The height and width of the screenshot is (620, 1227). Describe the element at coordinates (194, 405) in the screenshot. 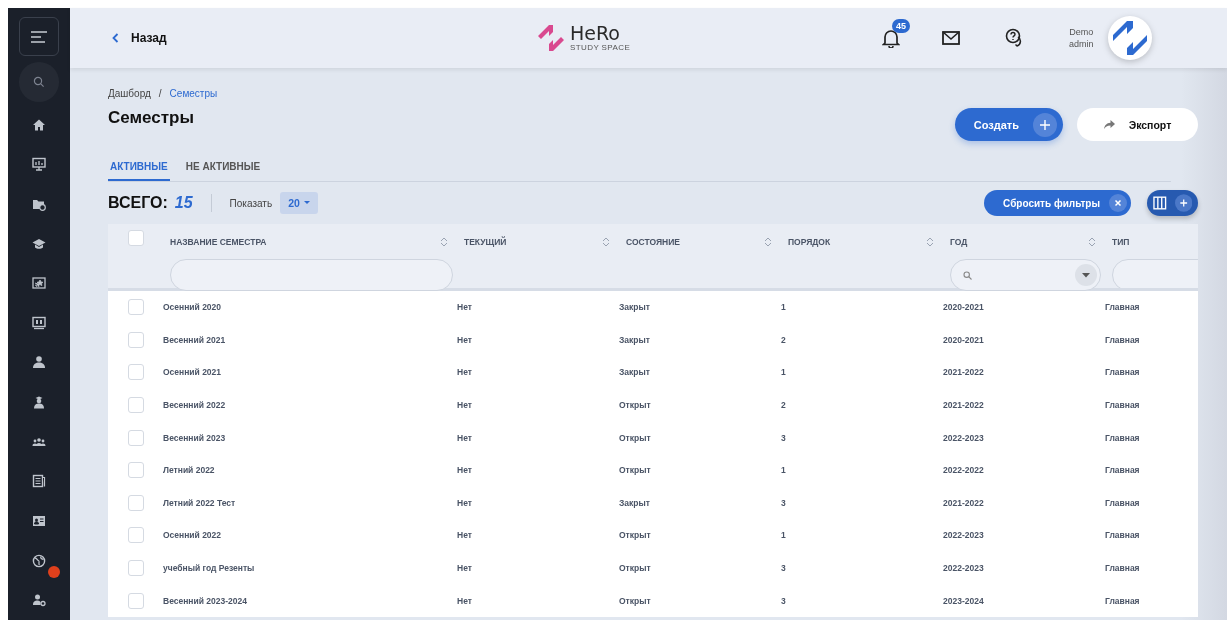

I see `table-cell: Весенний 2022` at that location.